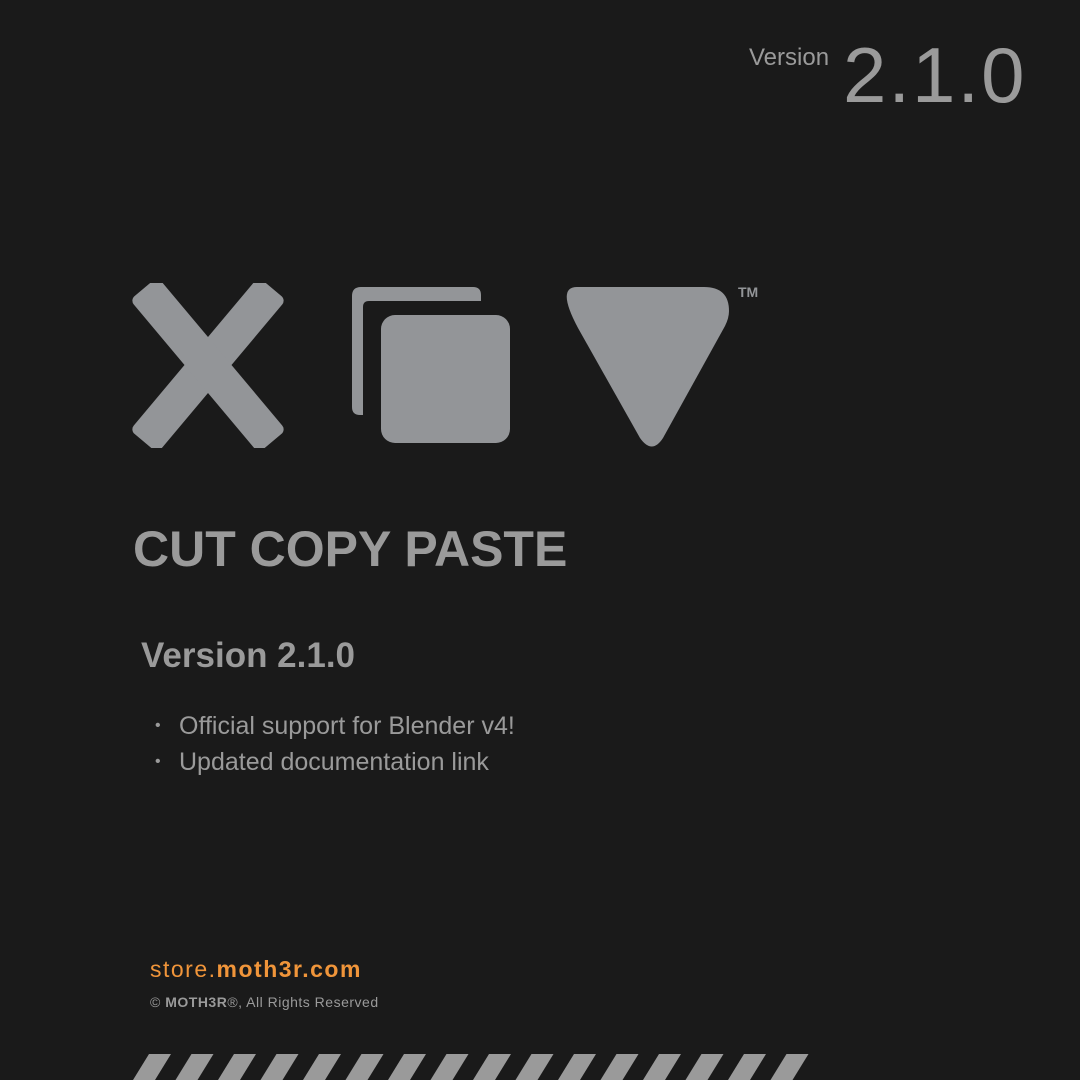 The width and height of the screenshot is (1080, 1080). I want to click on product-name: CUT COPY PASTE, so click(350, 549).